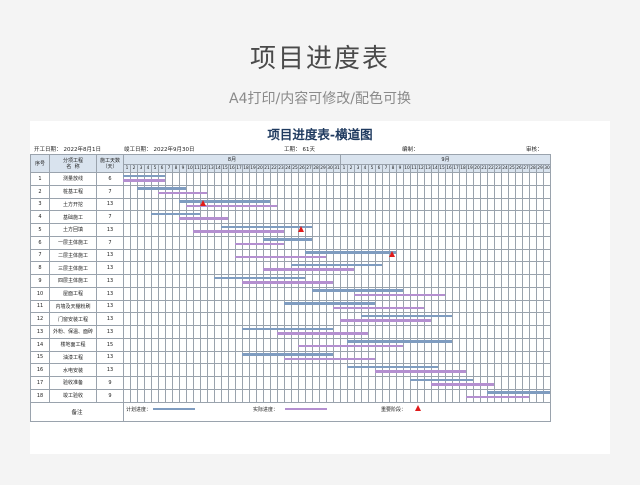 This screenshot has width=640, height=485. I want to click on actual-bar, so click(287, 282).